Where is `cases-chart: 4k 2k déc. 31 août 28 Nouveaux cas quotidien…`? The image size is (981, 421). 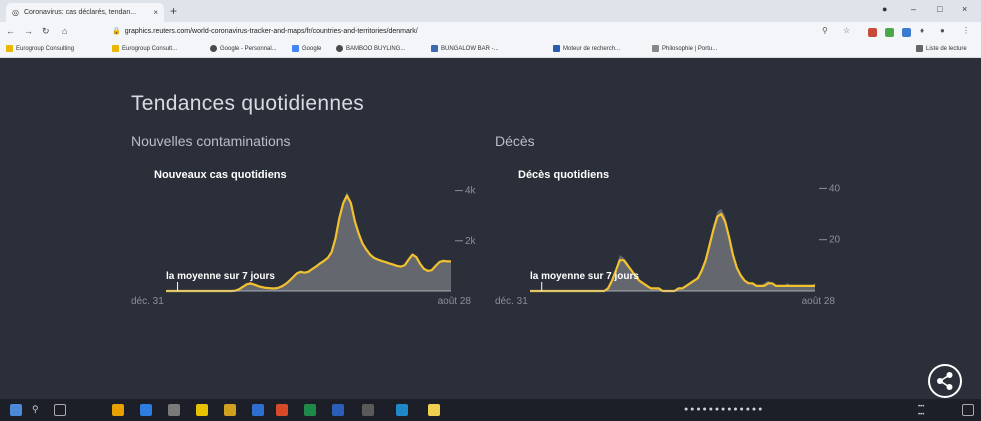
cases-chart: 4k 2k déc. 31 août 28 Nouveaux cas quotidien… is located at coordinates (304, 238).